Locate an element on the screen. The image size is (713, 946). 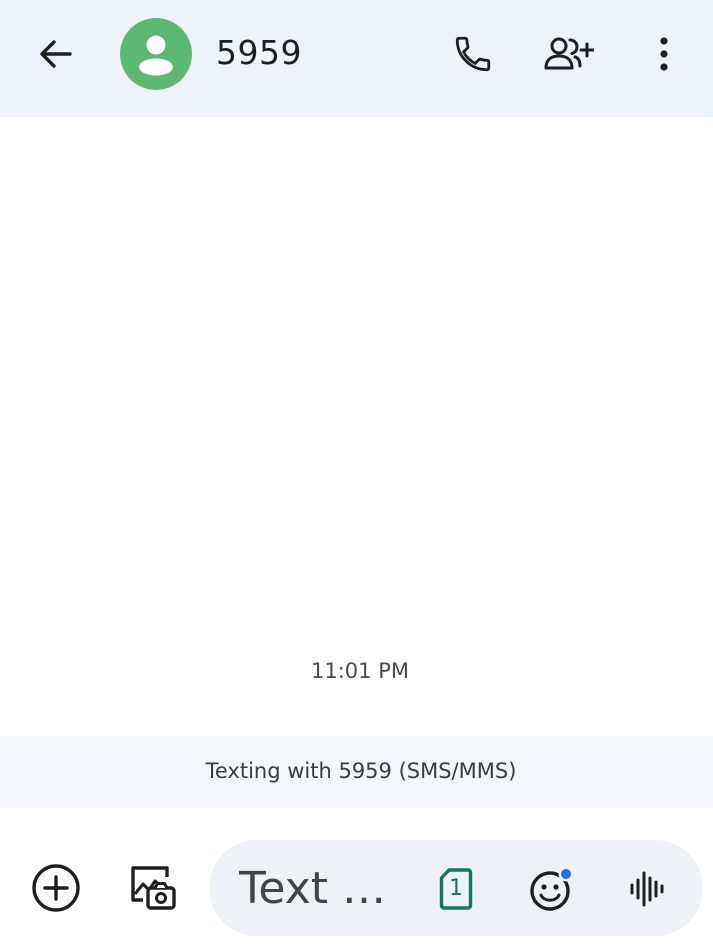
voice-message-button is located at coordinates (648, 889).